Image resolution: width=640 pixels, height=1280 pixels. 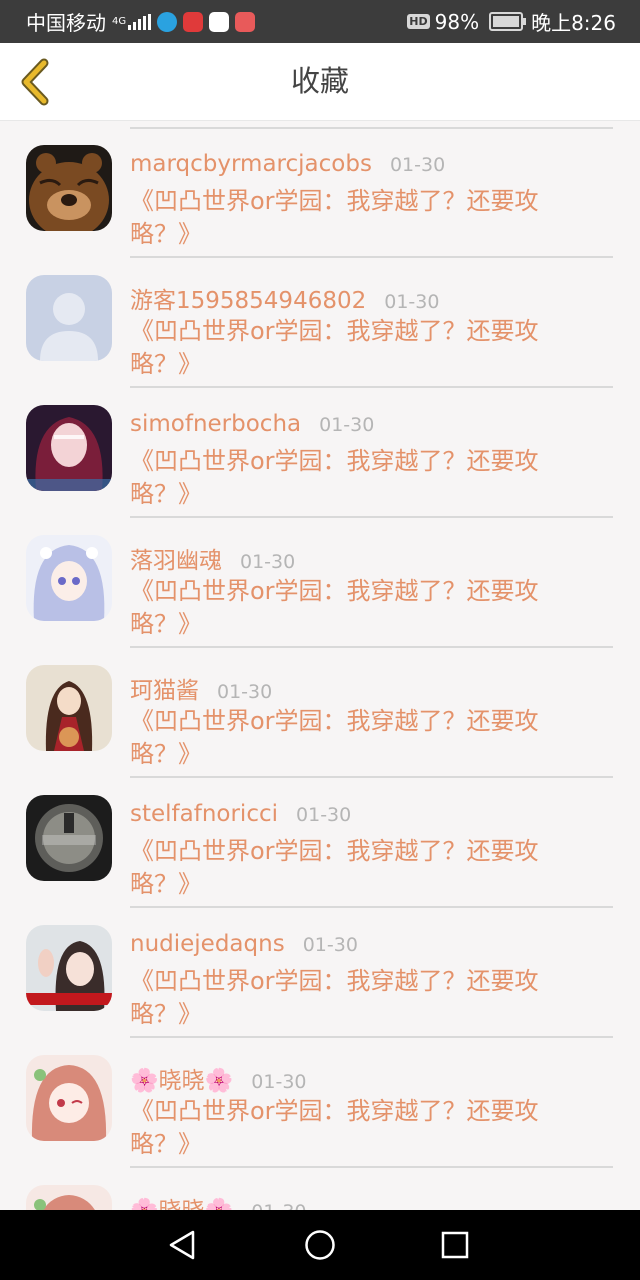 I want to click on username: nudiejedaqns, so click(x=207, y=944).